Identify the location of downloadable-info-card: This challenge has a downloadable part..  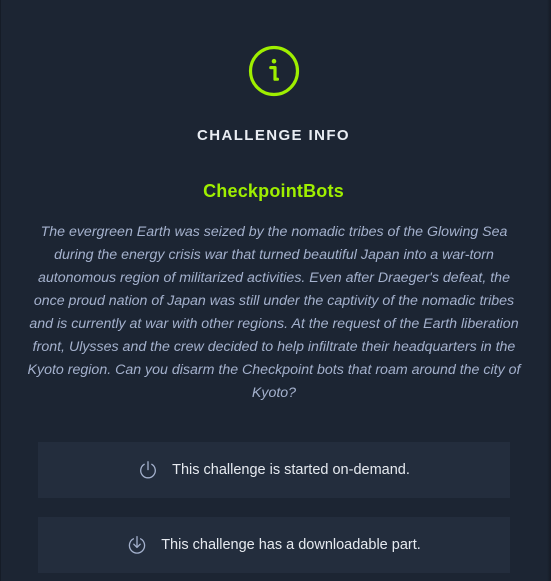
(274, 545).